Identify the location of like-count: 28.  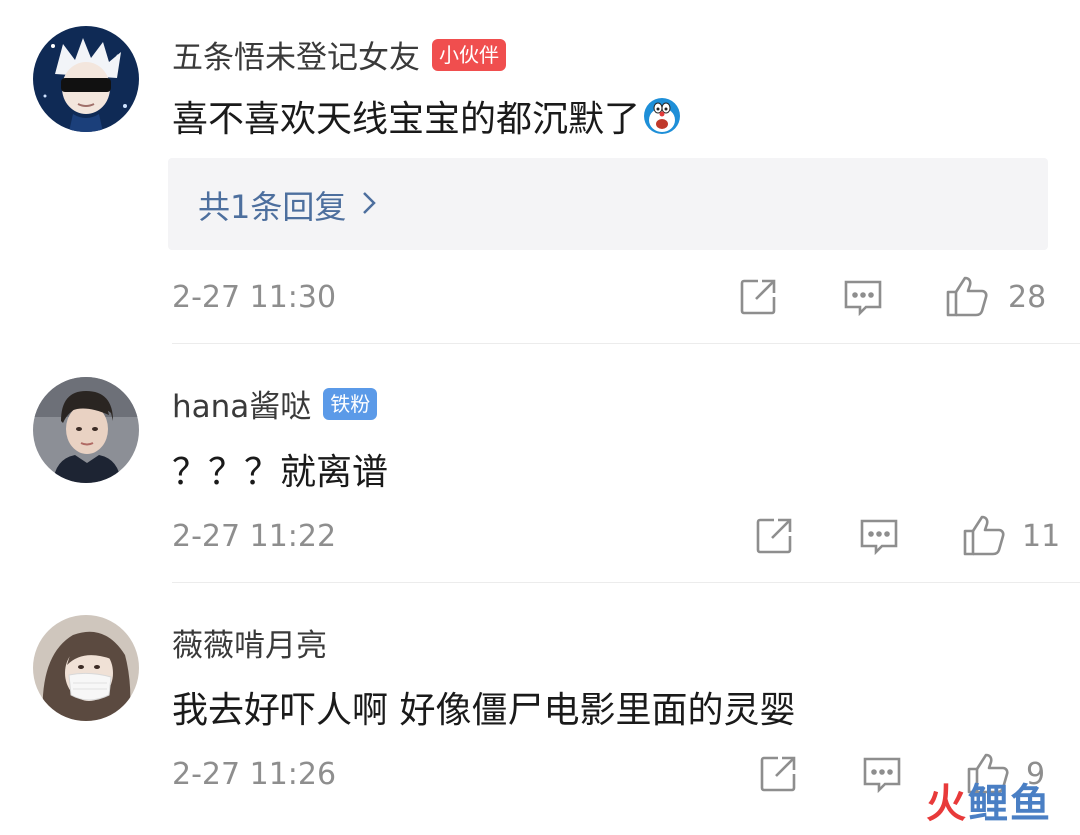
(1027, 297).